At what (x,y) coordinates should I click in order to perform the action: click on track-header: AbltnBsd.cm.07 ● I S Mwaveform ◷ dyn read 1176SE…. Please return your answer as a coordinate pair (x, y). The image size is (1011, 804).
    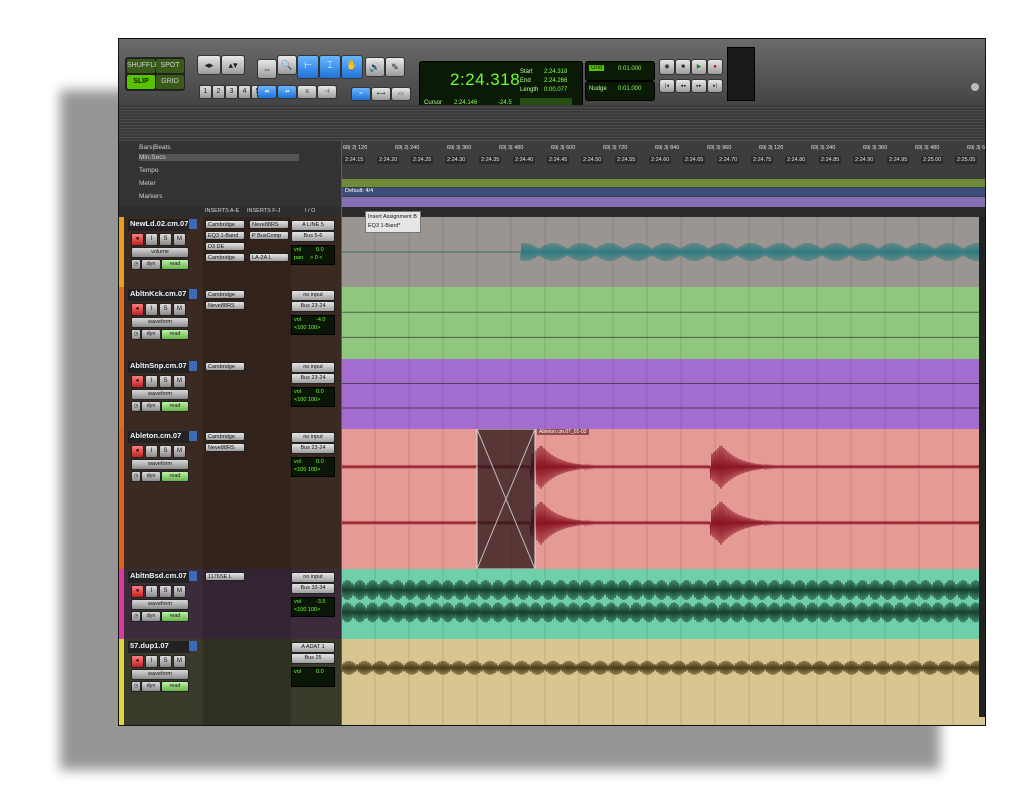
    Looking at the image, I should click on (230, 604).